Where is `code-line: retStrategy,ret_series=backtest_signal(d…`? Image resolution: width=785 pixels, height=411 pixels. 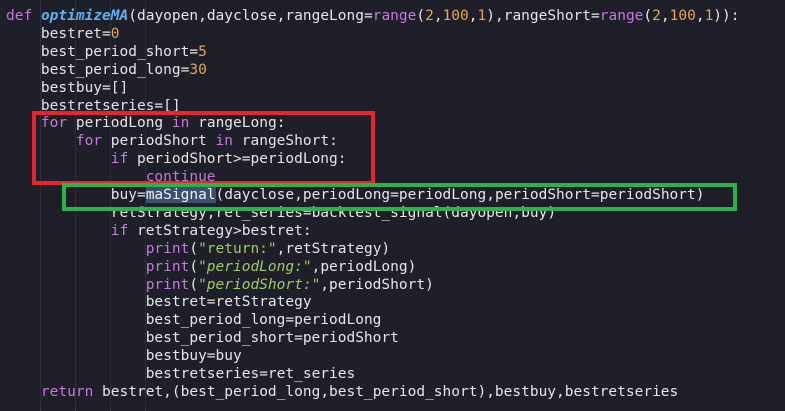 code-line: retStrategy,ret_series=backtest_signal(d… is located at coordinates (333, 212).